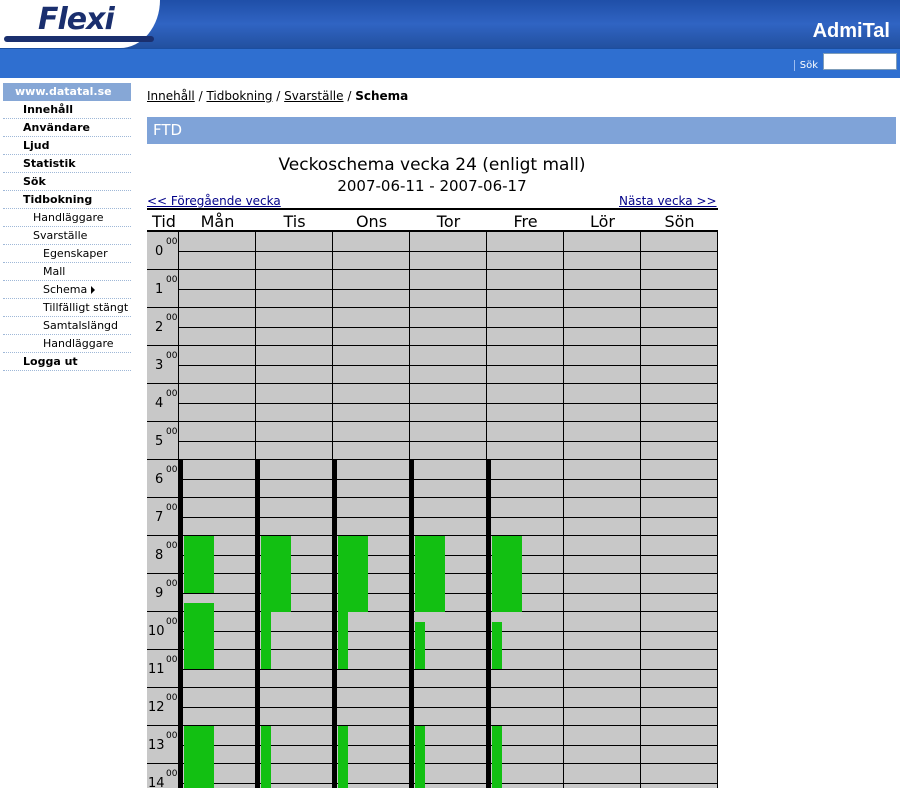 This screenshot has width=900, height=788. Describe the element at coordinates (313, 96) in the screenshot. I see `breadcrumb-svarstalle: Svarställe` at that location.